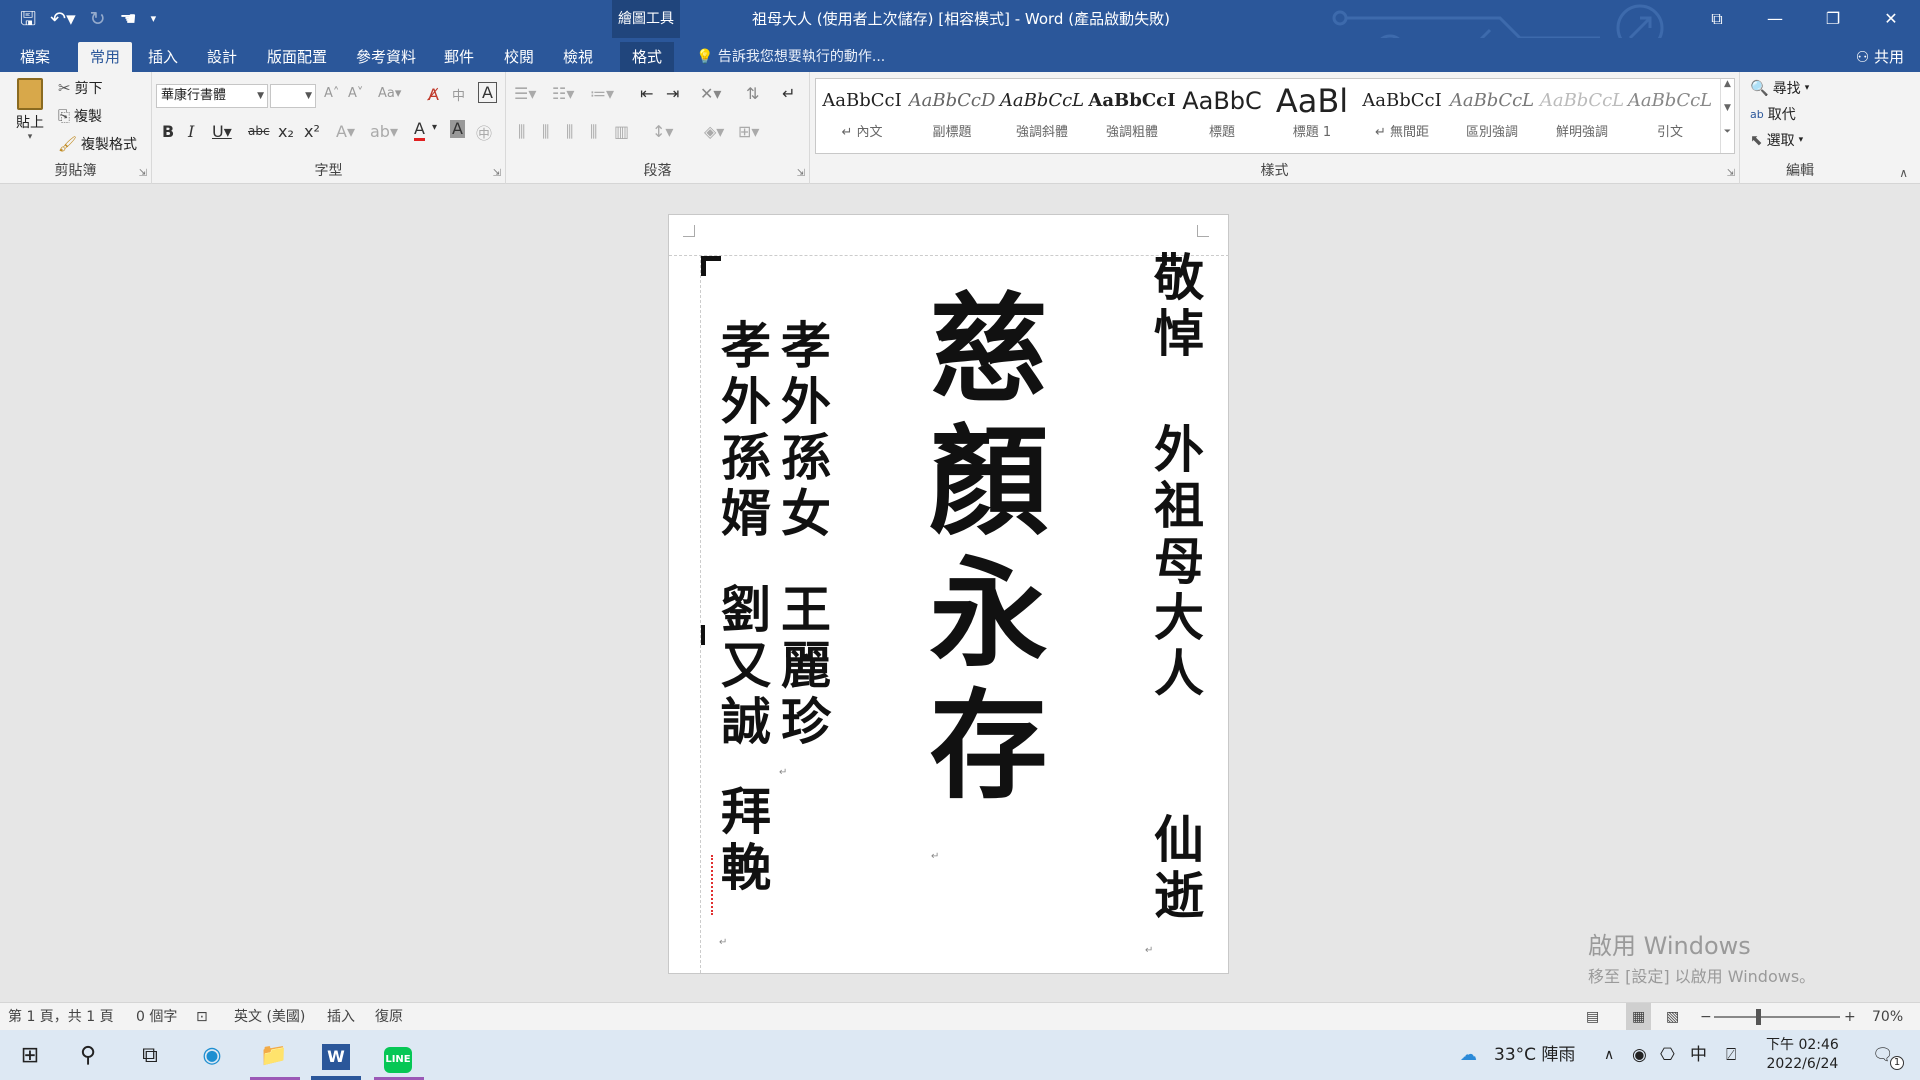  What do you see at coordinates (128, 19) in the screenshot?
I see `touch-mode-icon: ☚` at bounding box center [128, 19].